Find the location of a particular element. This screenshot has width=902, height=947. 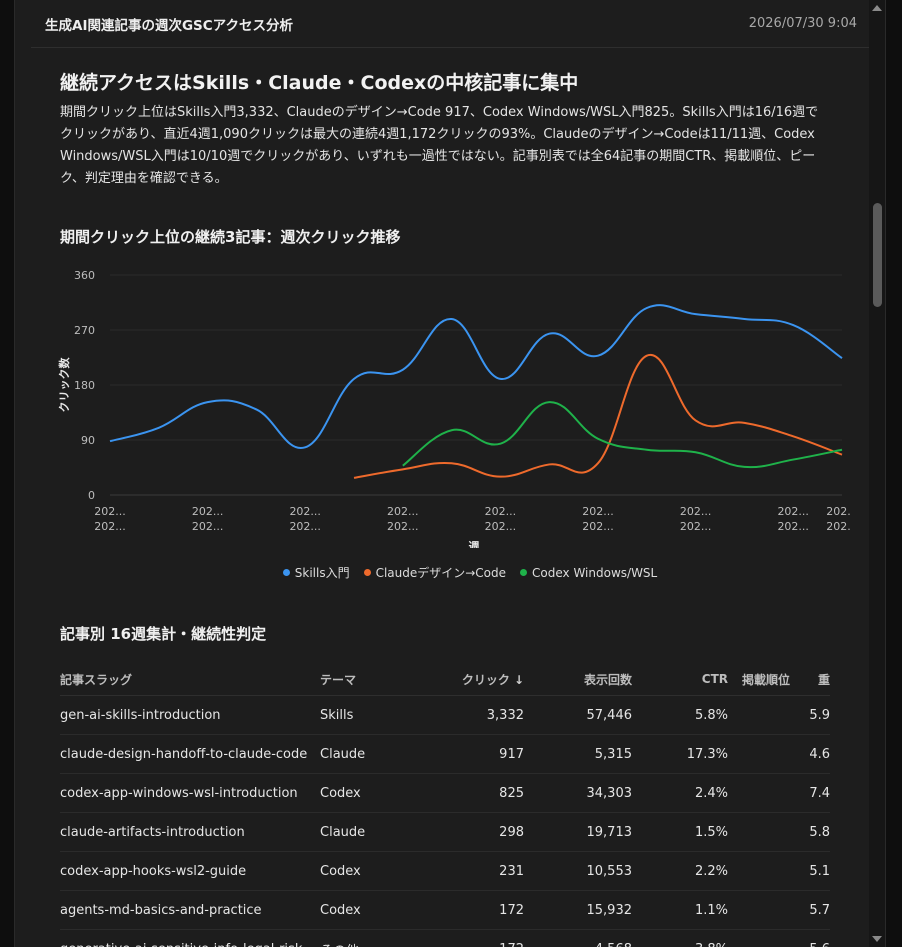

cell-impressions: 19,713 is located at coordinates (578, 832).